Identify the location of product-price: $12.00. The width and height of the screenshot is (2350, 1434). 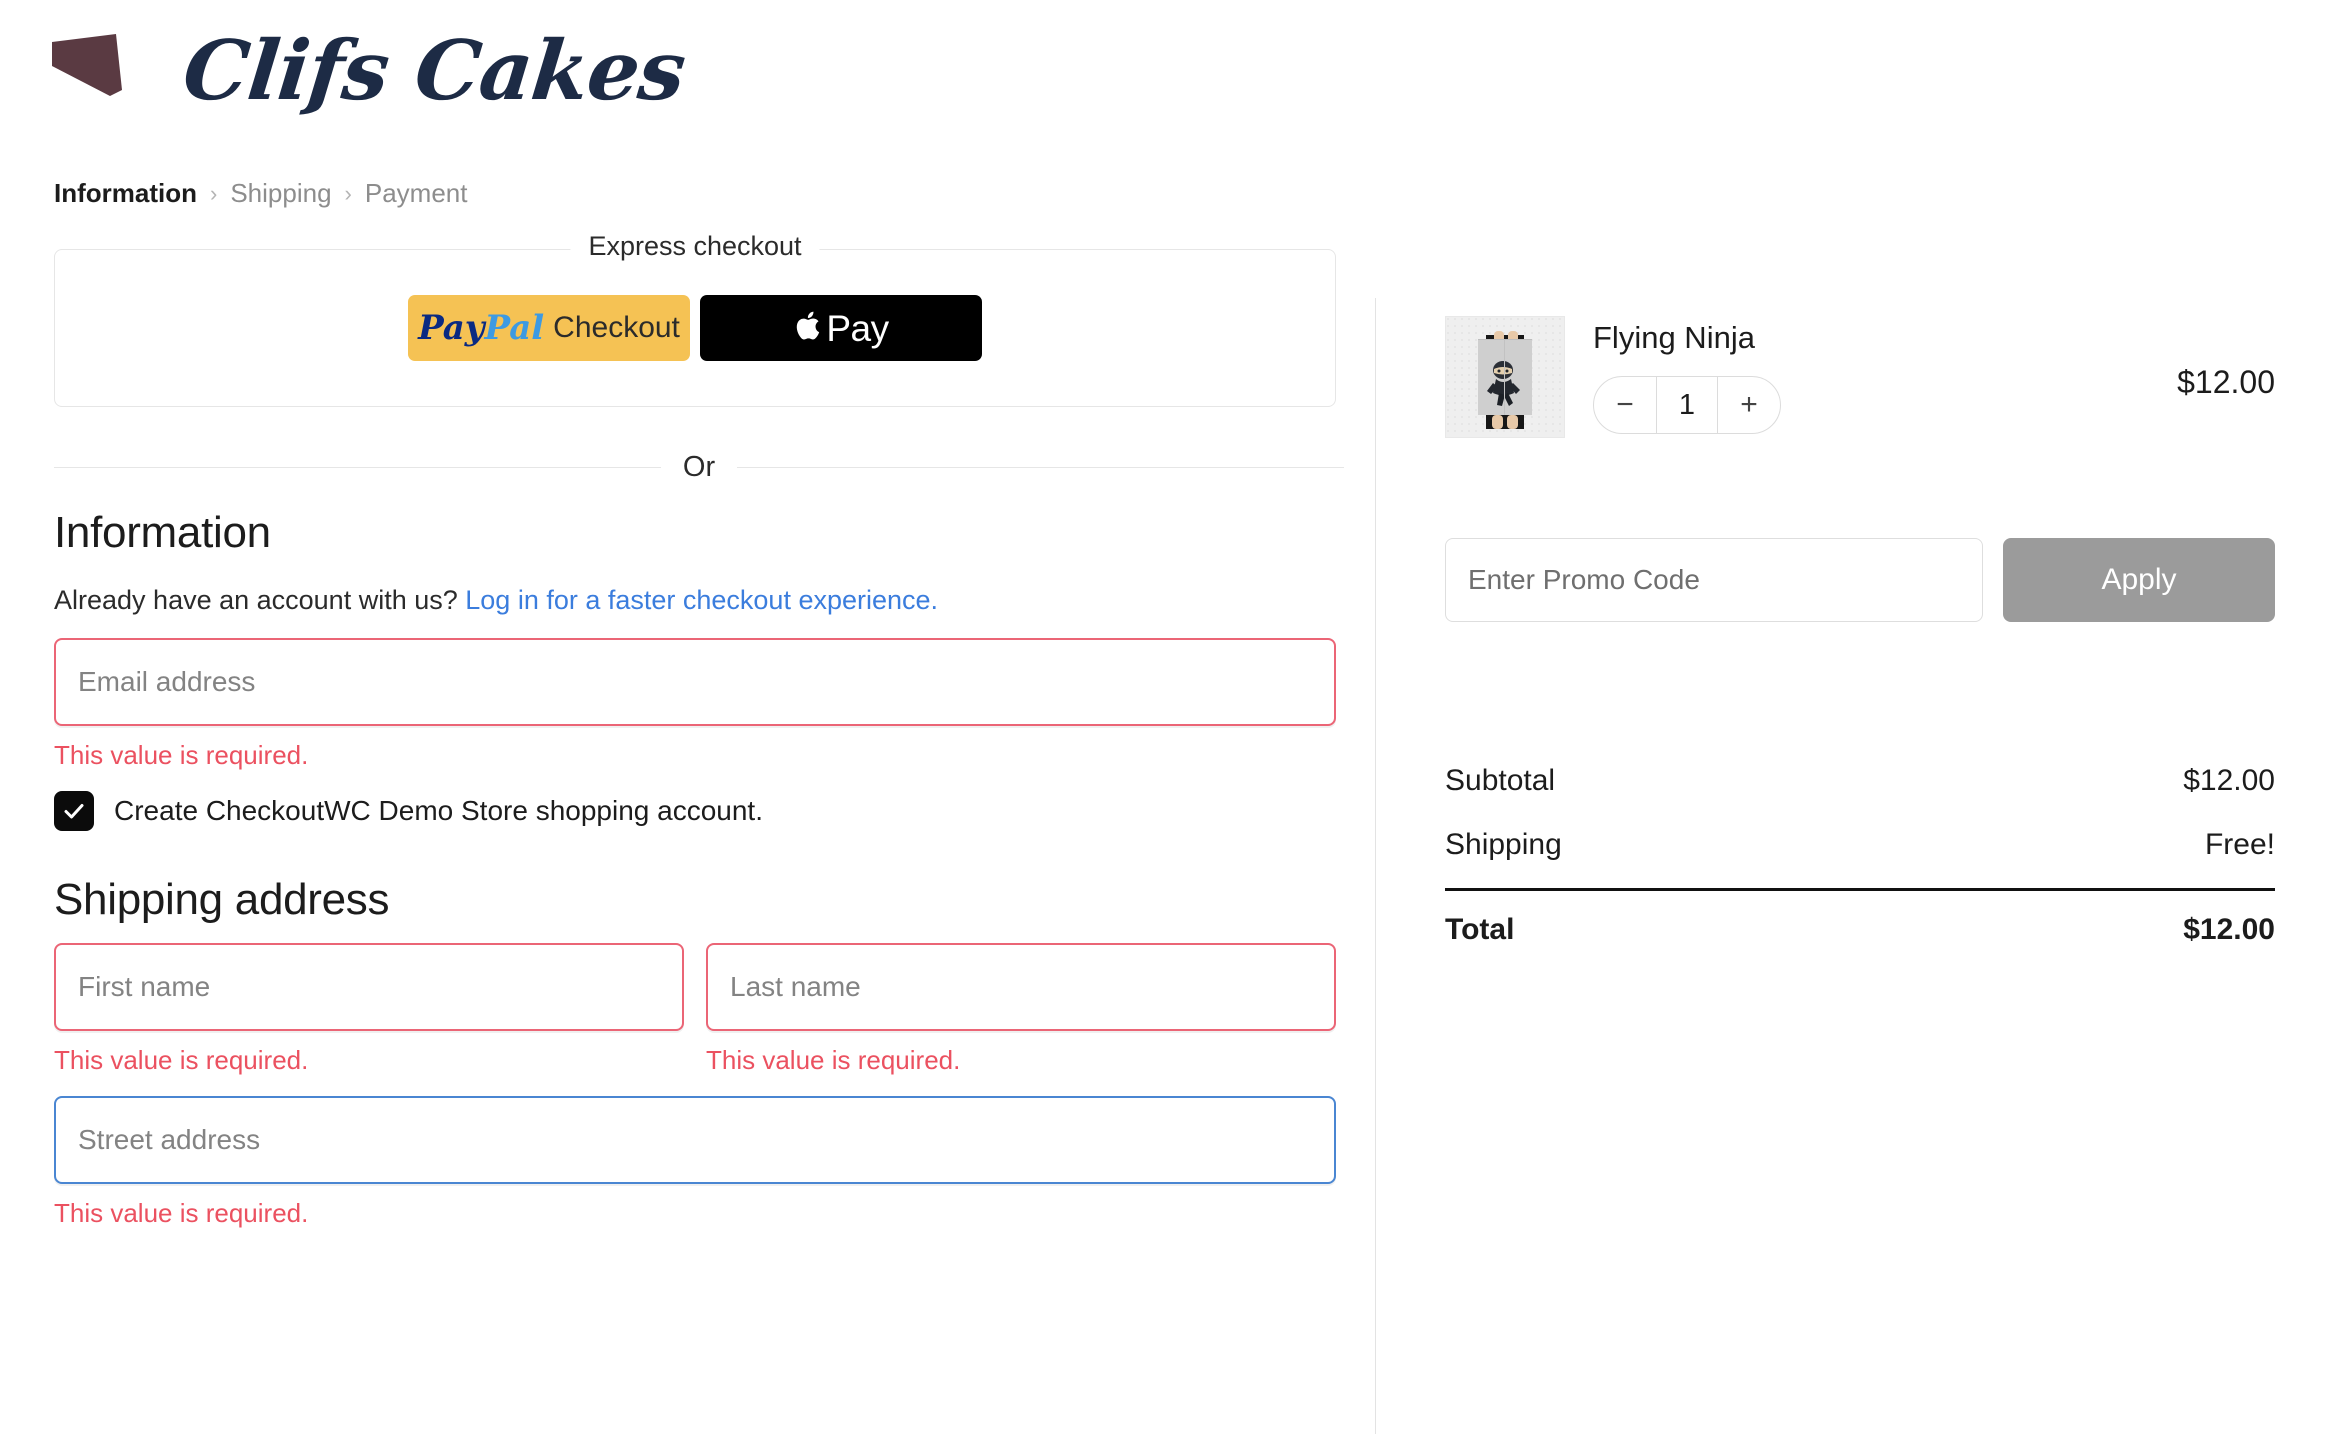
(2226, 382).